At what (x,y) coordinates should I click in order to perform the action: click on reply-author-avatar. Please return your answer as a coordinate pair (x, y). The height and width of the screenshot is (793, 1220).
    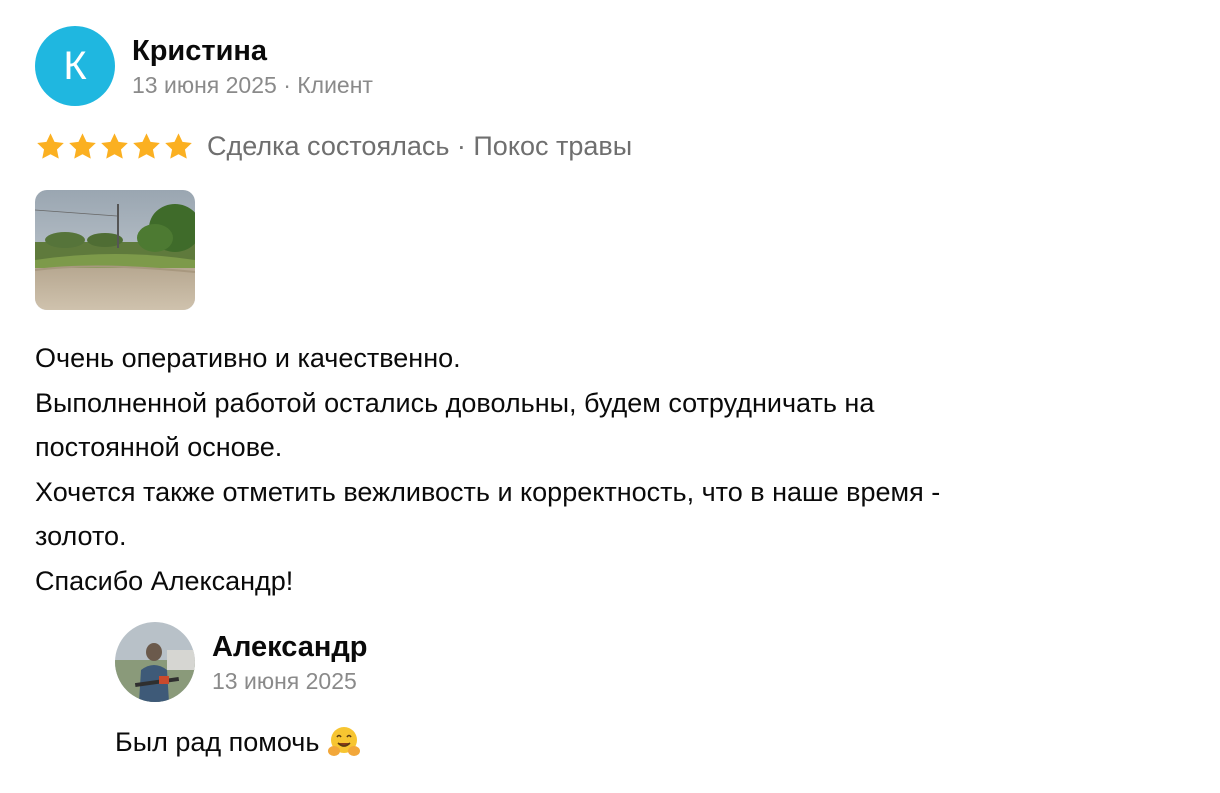
    Looking at the image, I should click on (155, 662).